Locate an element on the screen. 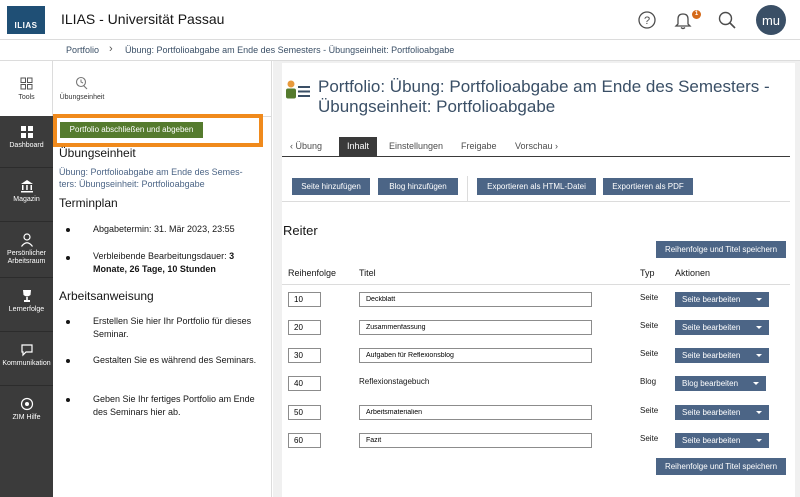 The image size is (800, 497). chat-icon is located at coordinates (26, 350).